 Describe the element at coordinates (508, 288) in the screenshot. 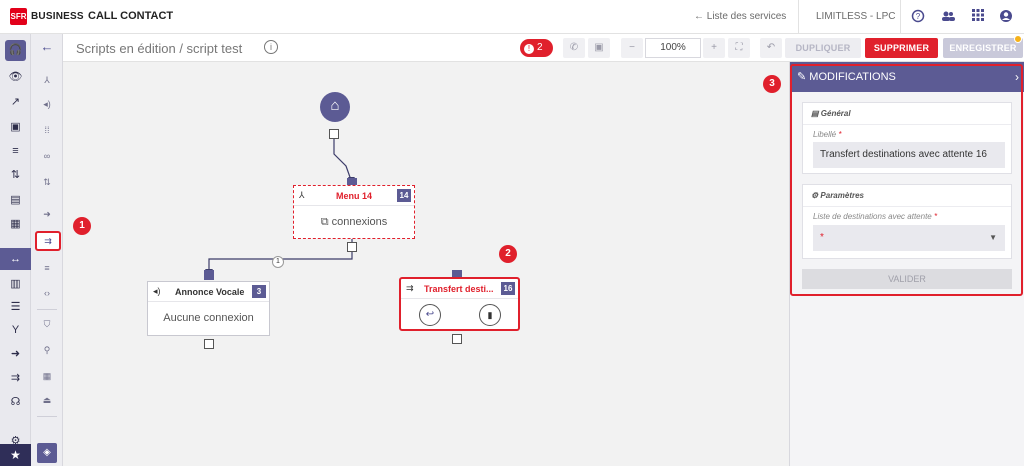

I see `node-number: 16` at that location.